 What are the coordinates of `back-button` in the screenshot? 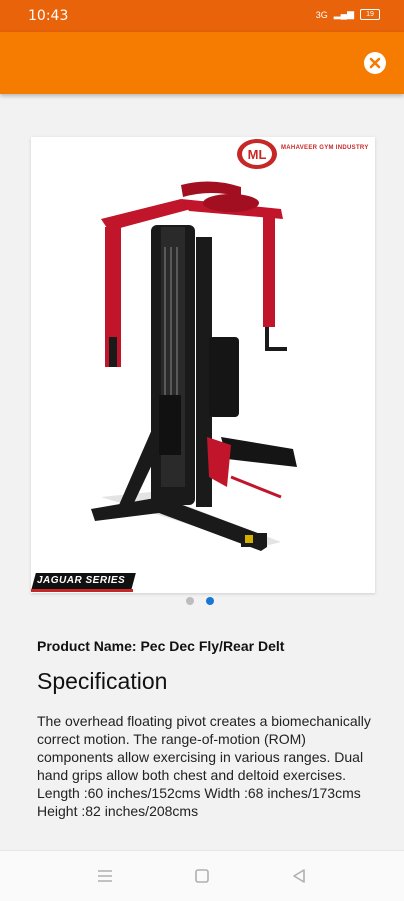 It's located at (299, 876).